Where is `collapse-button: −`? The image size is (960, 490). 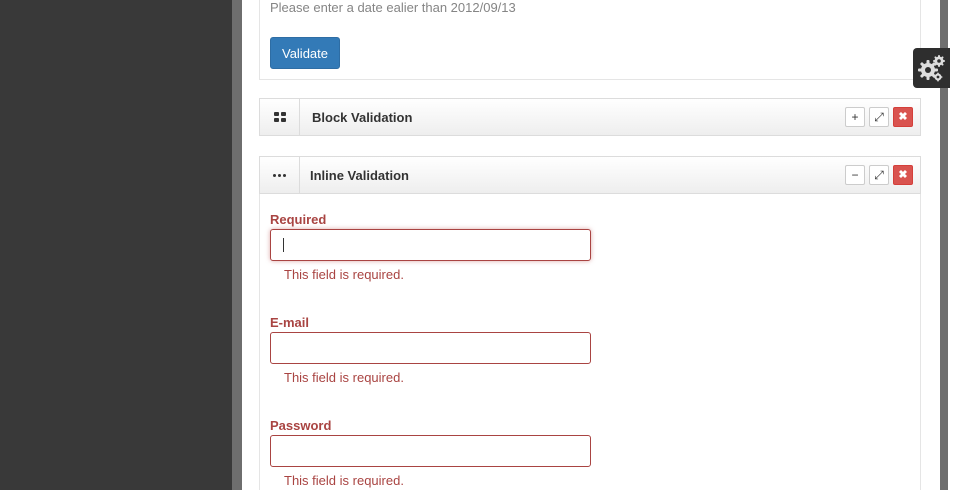
collapse-button: − is located at coordinates (855, 175).